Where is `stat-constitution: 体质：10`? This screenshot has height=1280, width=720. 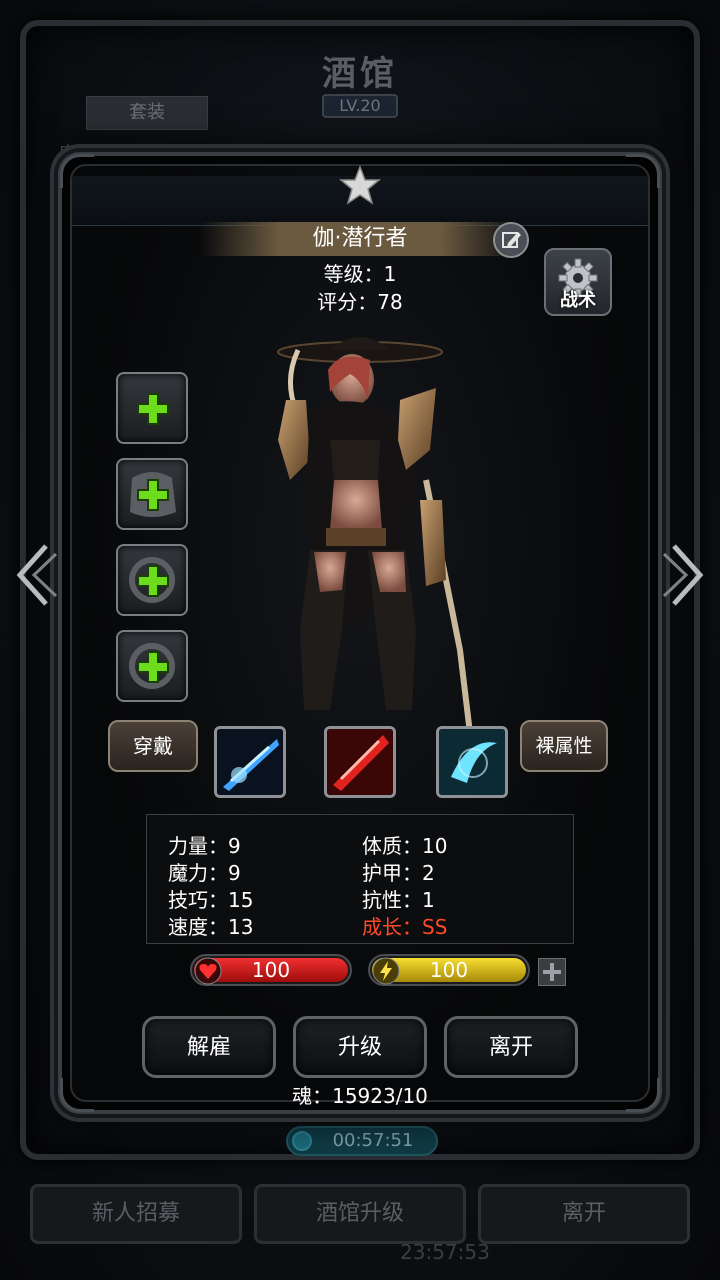 stat-constitution: 体质：10 is located at coordinates (405, 846).